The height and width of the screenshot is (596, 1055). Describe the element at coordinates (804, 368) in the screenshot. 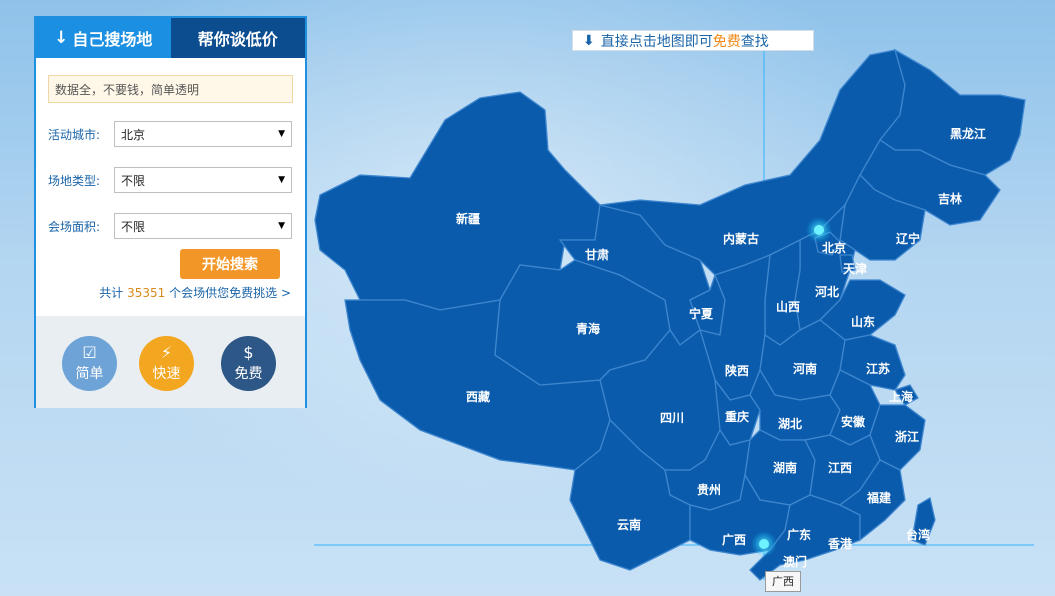

I see `label-henan: 河南` at that location.